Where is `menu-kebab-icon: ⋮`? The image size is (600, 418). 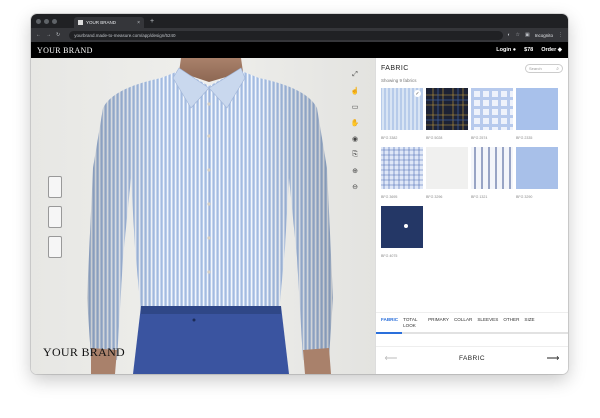 menu-kebab-icon: ⋮ is located at coordinates (560, 35).